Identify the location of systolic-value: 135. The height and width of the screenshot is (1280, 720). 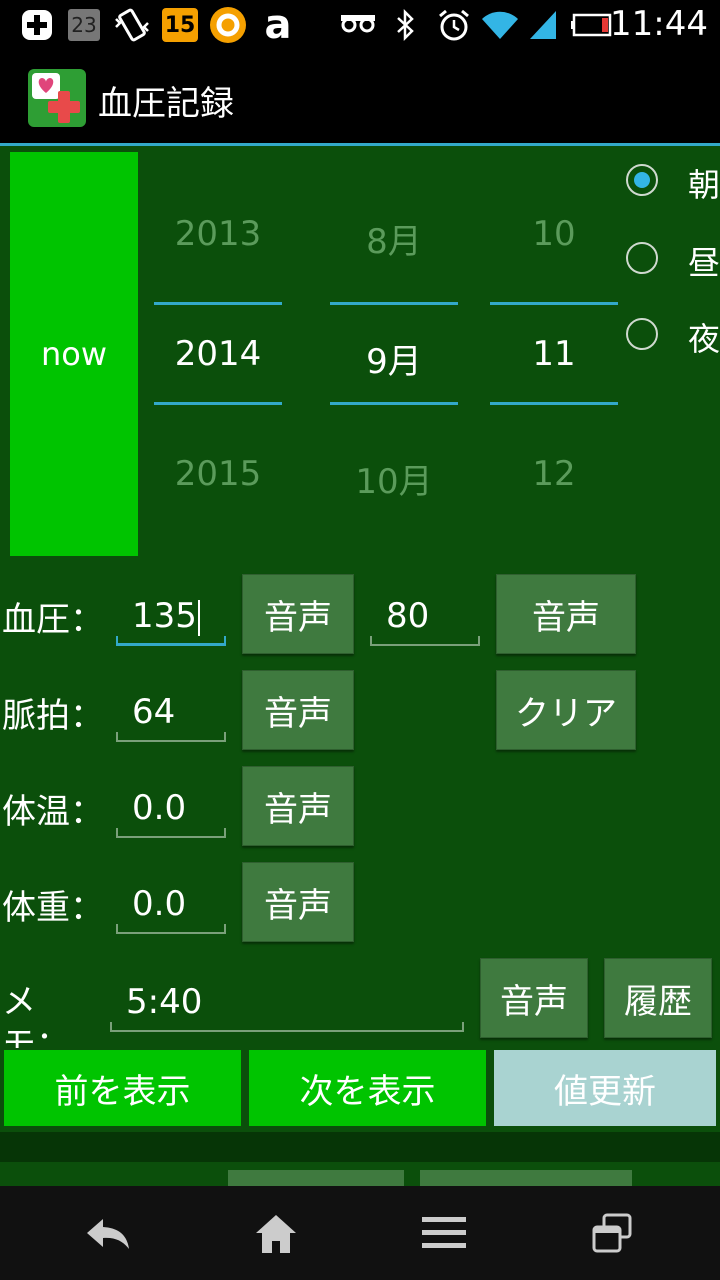
(164, 616).